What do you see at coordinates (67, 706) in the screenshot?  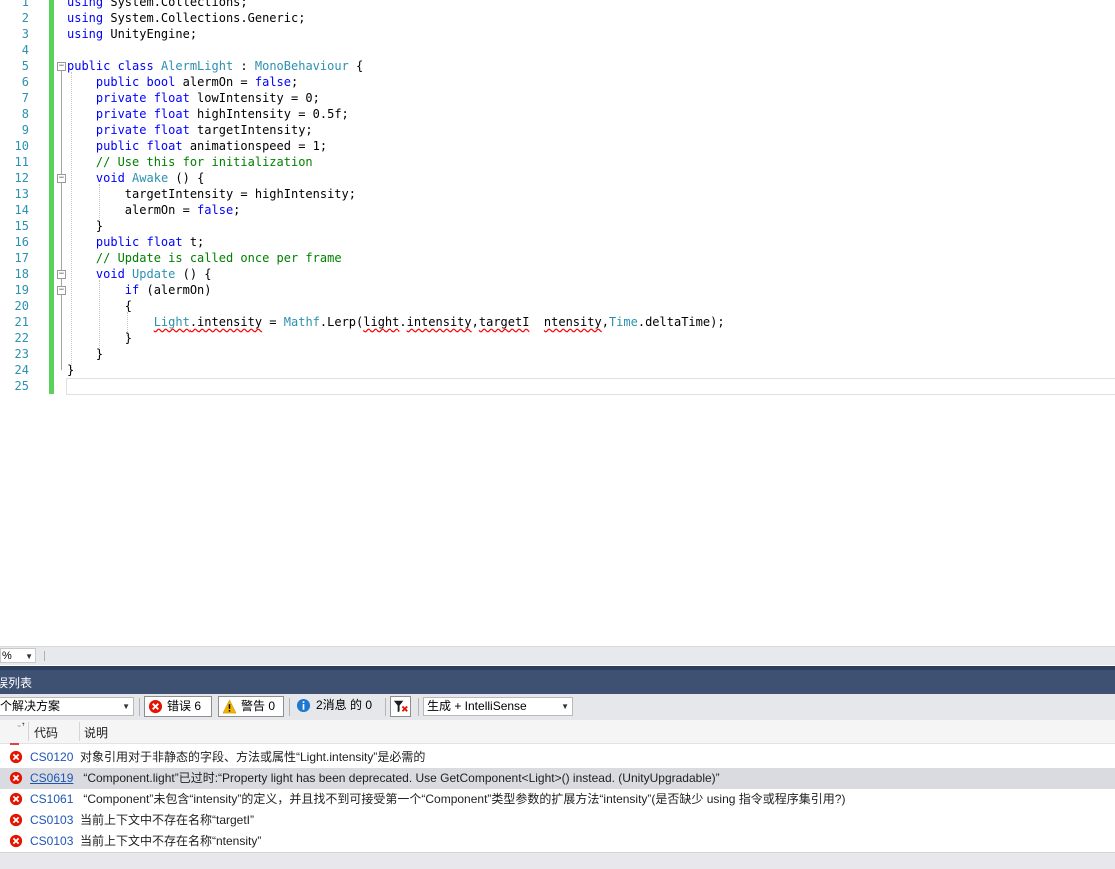 I see `scope-dropdown: 个解决方案 ▼` at bounding box center [67, 706].